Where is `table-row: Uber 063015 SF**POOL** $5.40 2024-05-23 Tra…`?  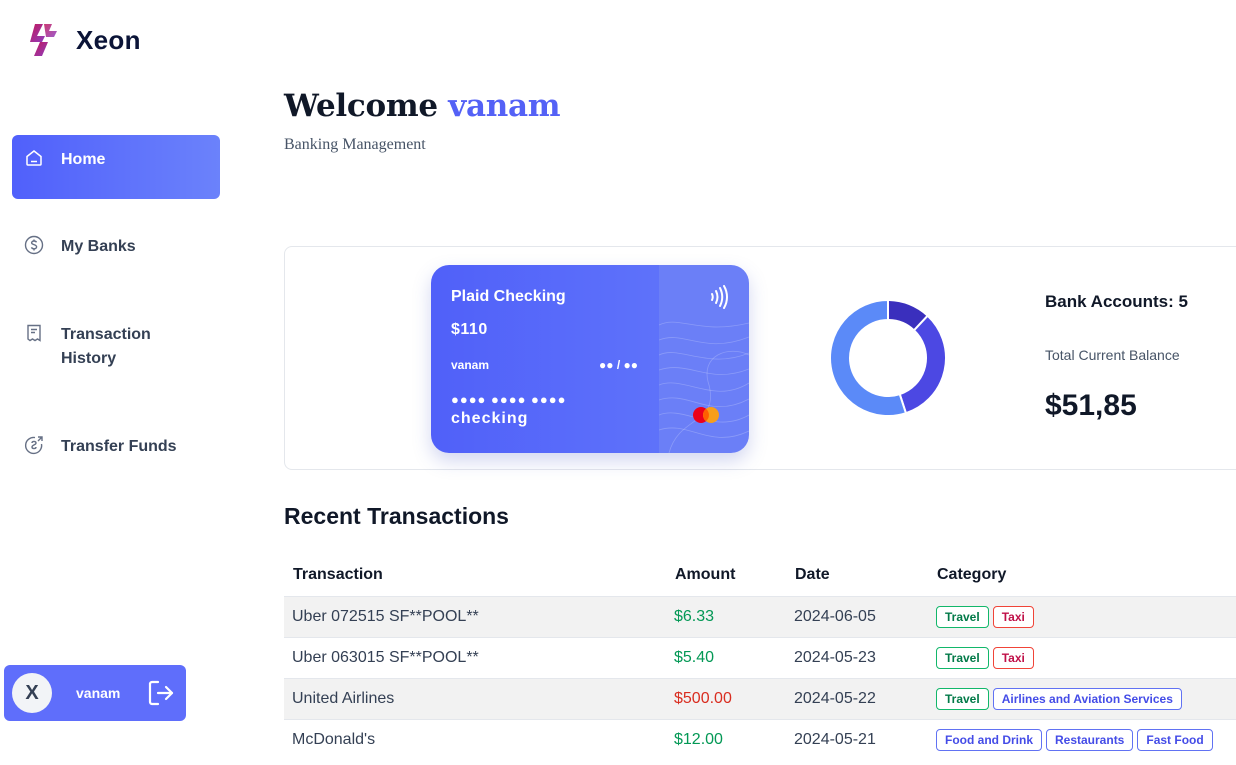
table-row: Uber 063015 SF**POOL** $5.40 2024-05-23 Tra… is located at coordinates (760, 657).